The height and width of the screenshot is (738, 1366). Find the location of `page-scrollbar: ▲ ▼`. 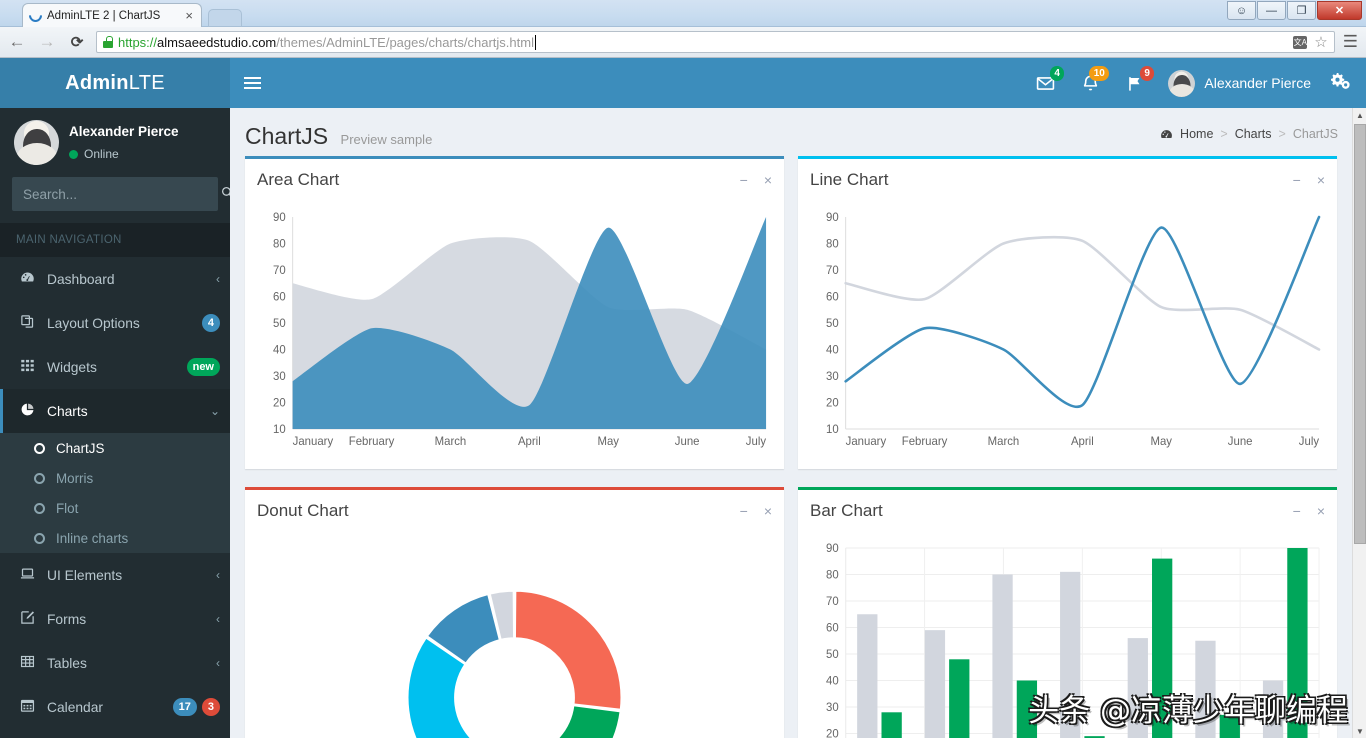

page-scrollbar: ▲ ▼ is located at coordinates (1359, 423).